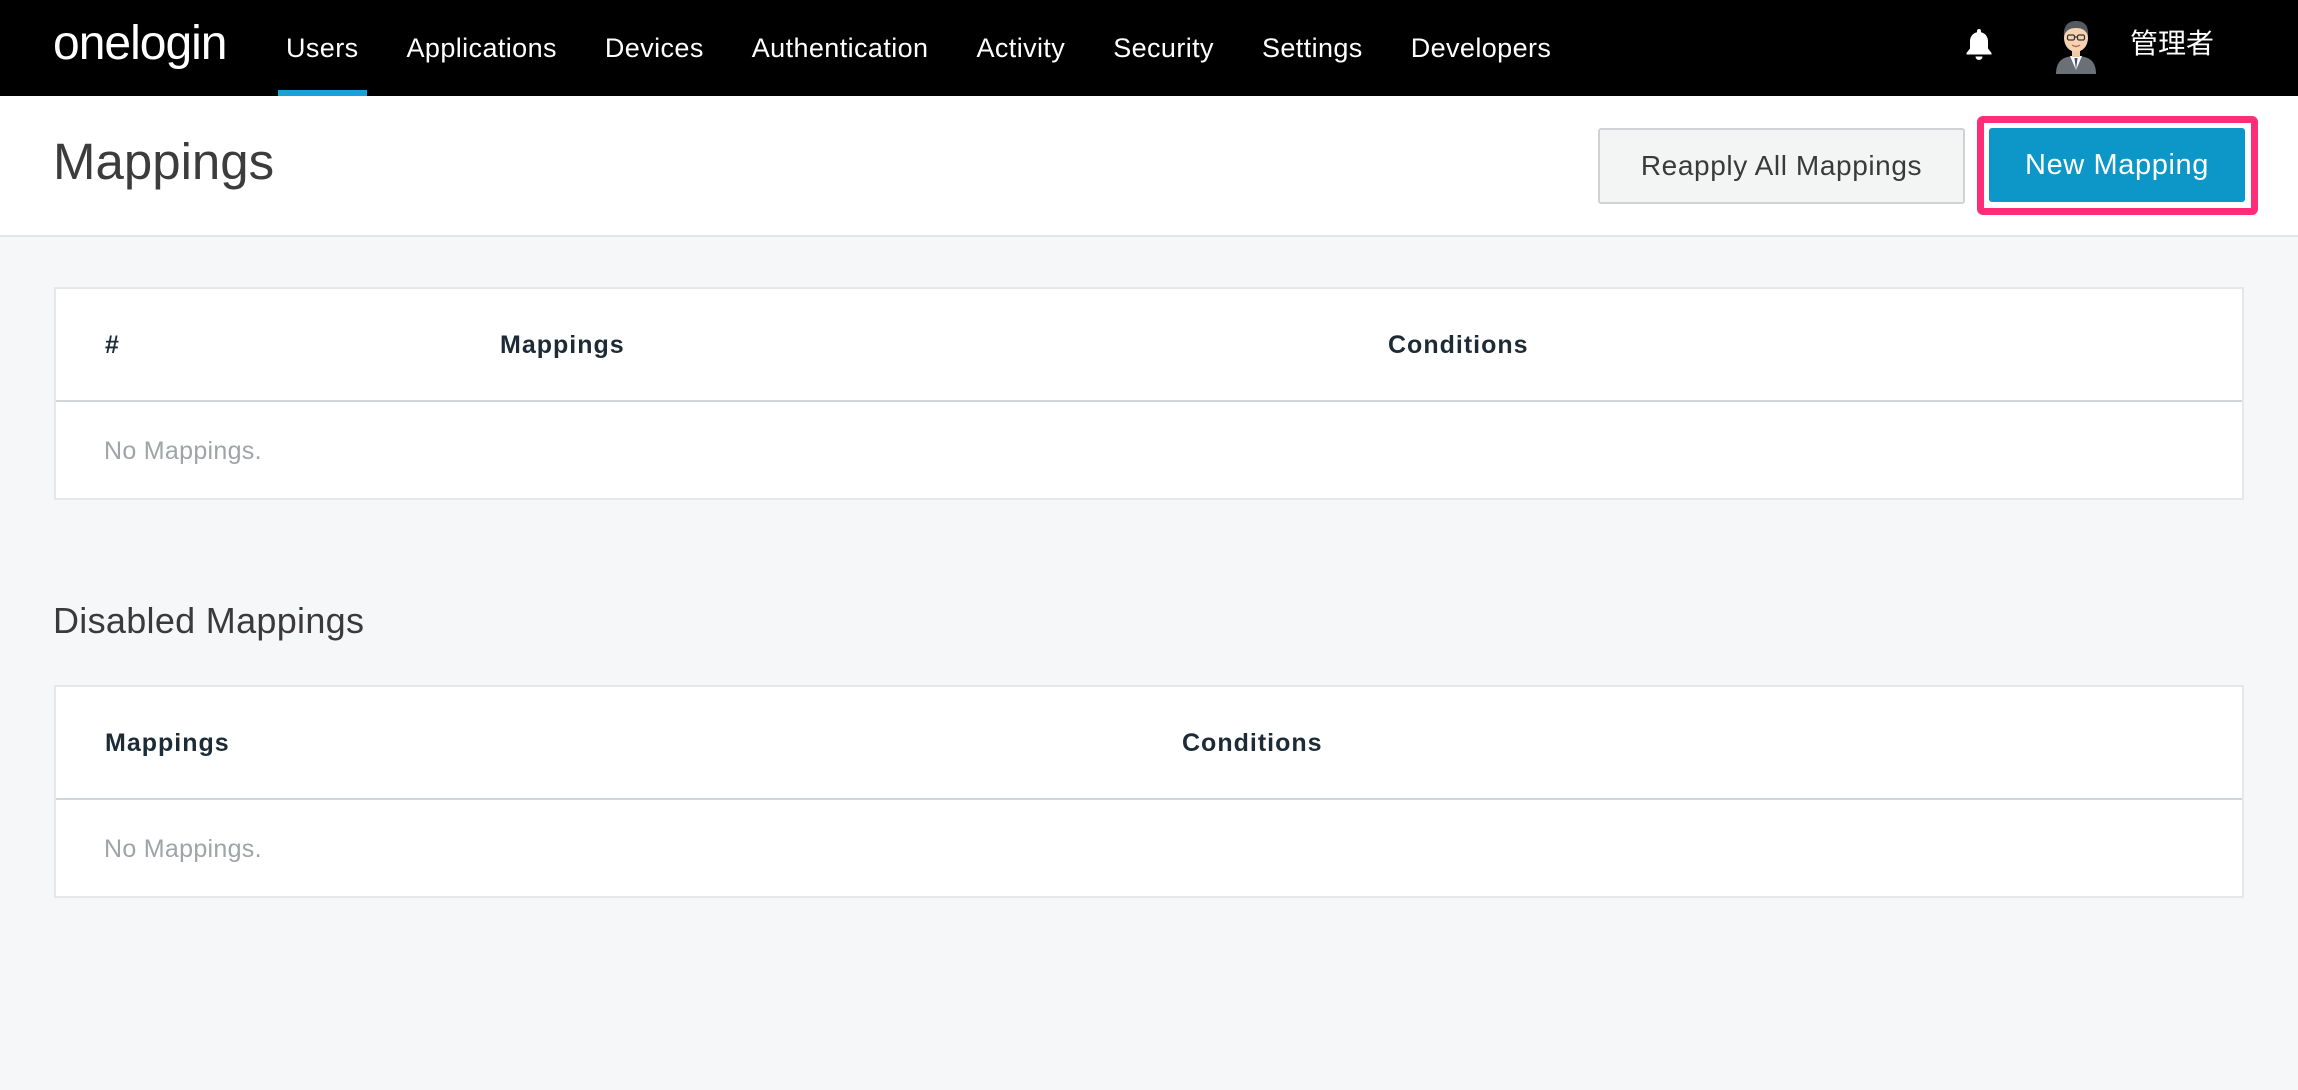 This screenshot has height=1090, width=2298. I want to click on nav-item-developers: Developers, so click(1481, 48).